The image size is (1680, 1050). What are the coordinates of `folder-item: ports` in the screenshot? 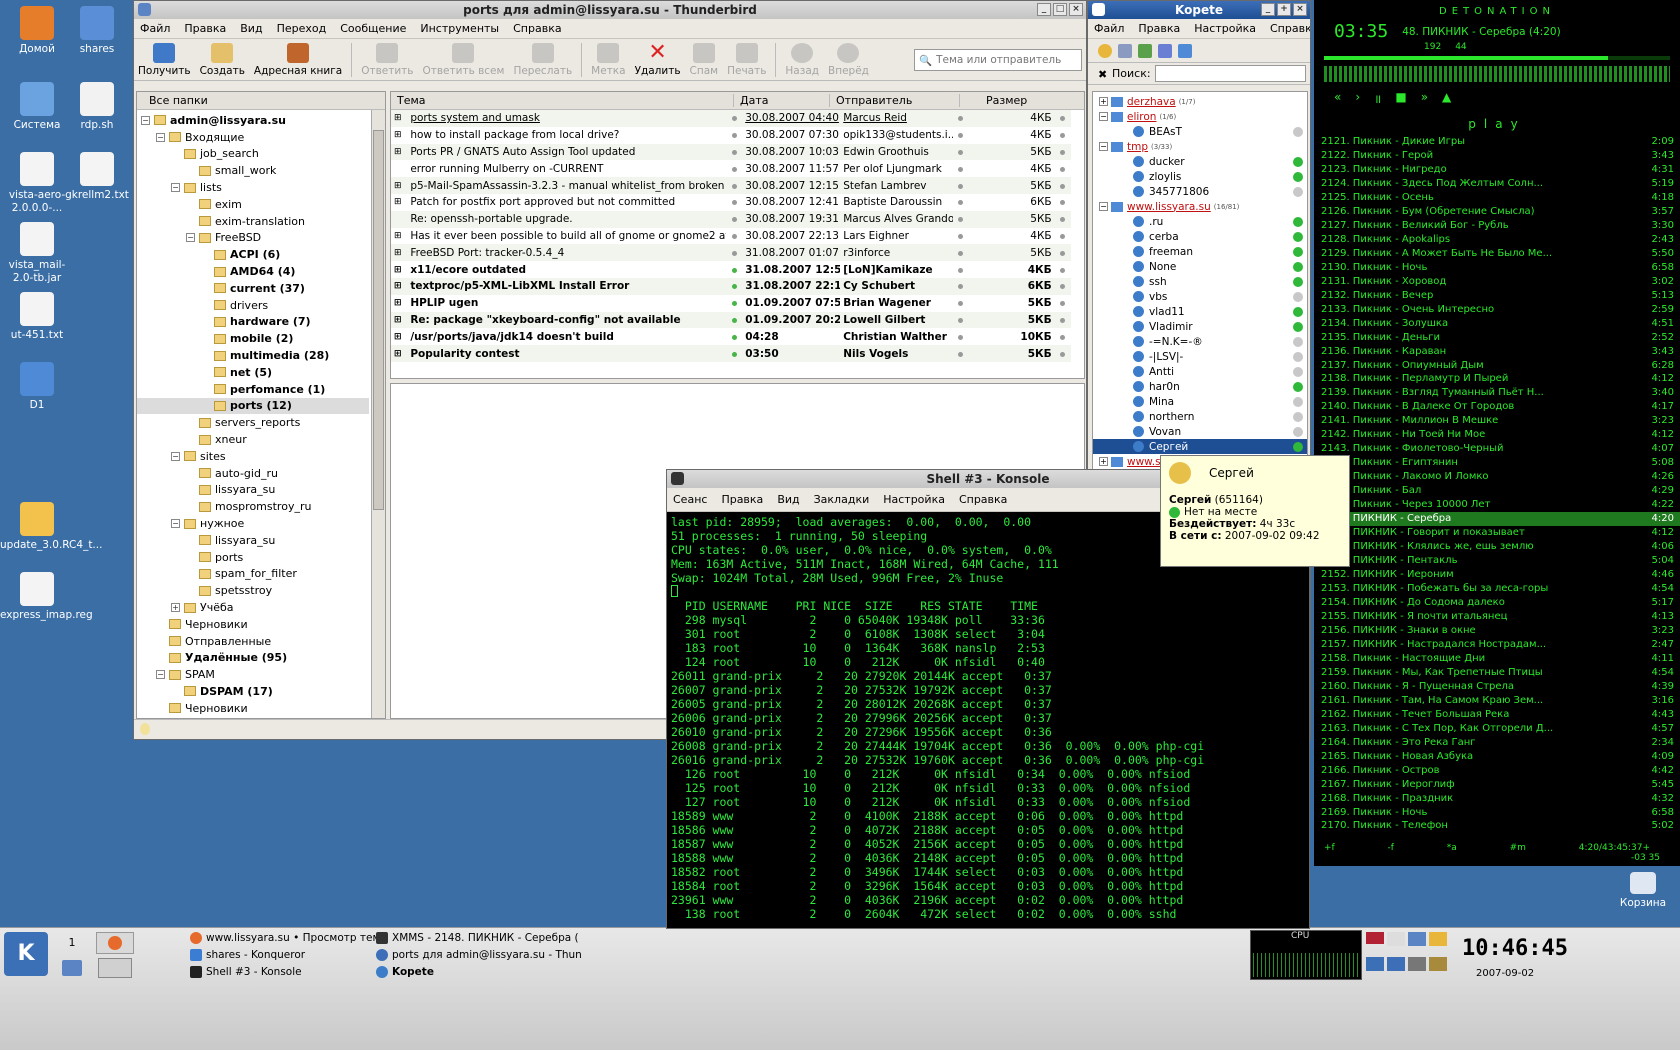 It's located at (253, 557).